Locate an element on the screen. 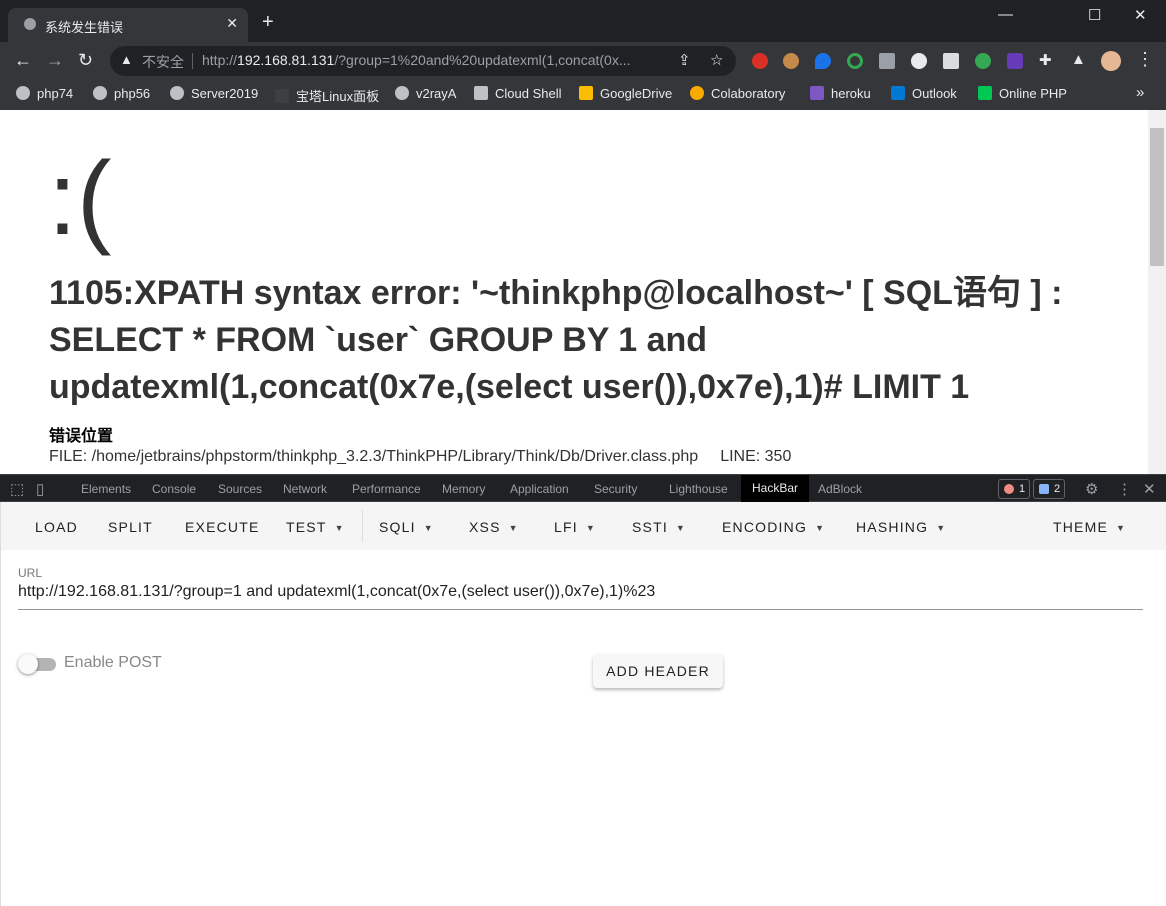 Image resolution: width=1166 pixels, height=906 pixels. url-scheme: http:// is located at coordinates (220, 60).